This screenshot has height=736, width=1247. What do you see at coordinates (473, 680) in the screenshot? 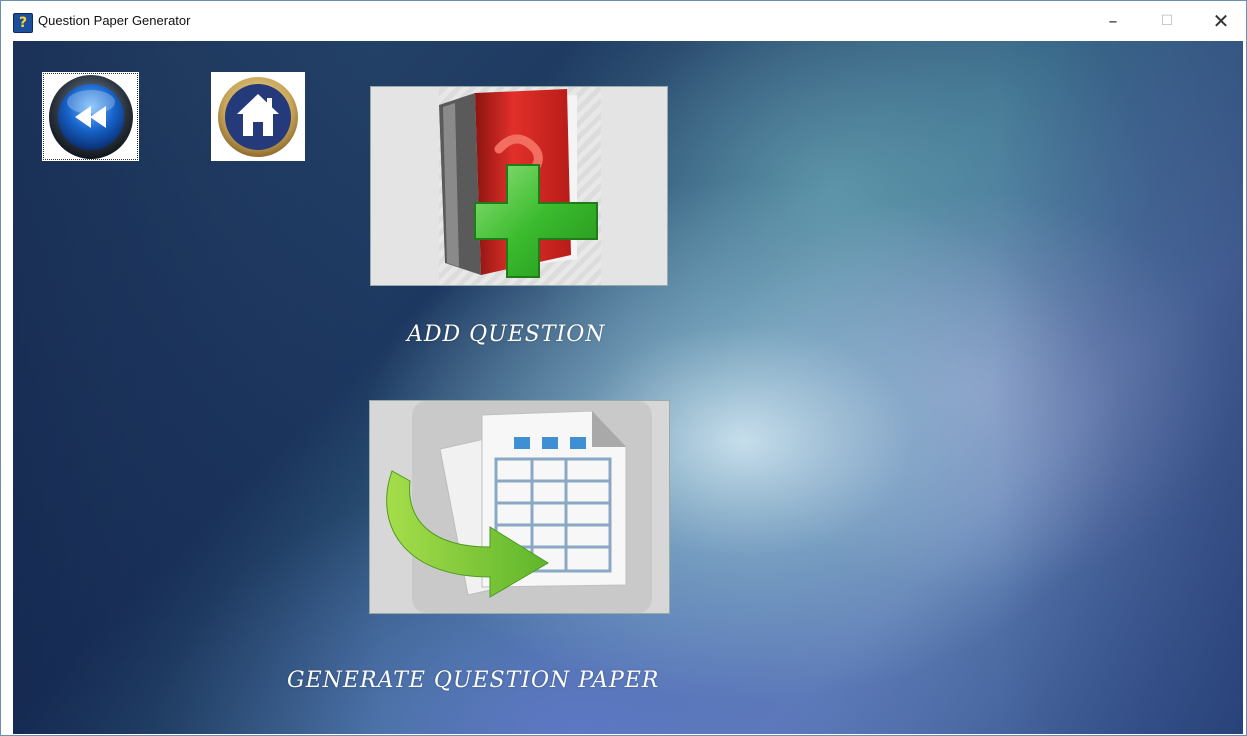
I see `generate-question-paper-label: GENERATE QUESTION PAPER` at bounding box center [473, 680].